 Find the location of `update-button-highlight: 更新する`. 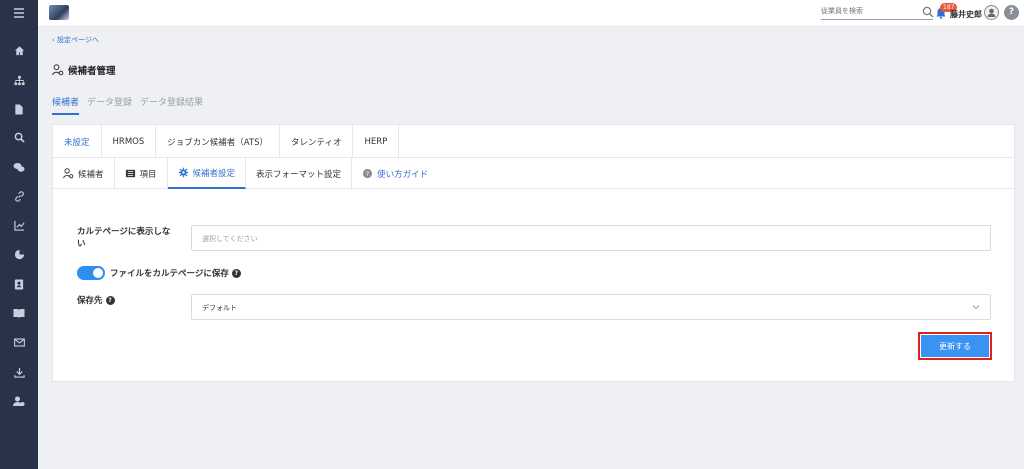

update-button-highlight: 更新する is located at coordinates (955, 346).